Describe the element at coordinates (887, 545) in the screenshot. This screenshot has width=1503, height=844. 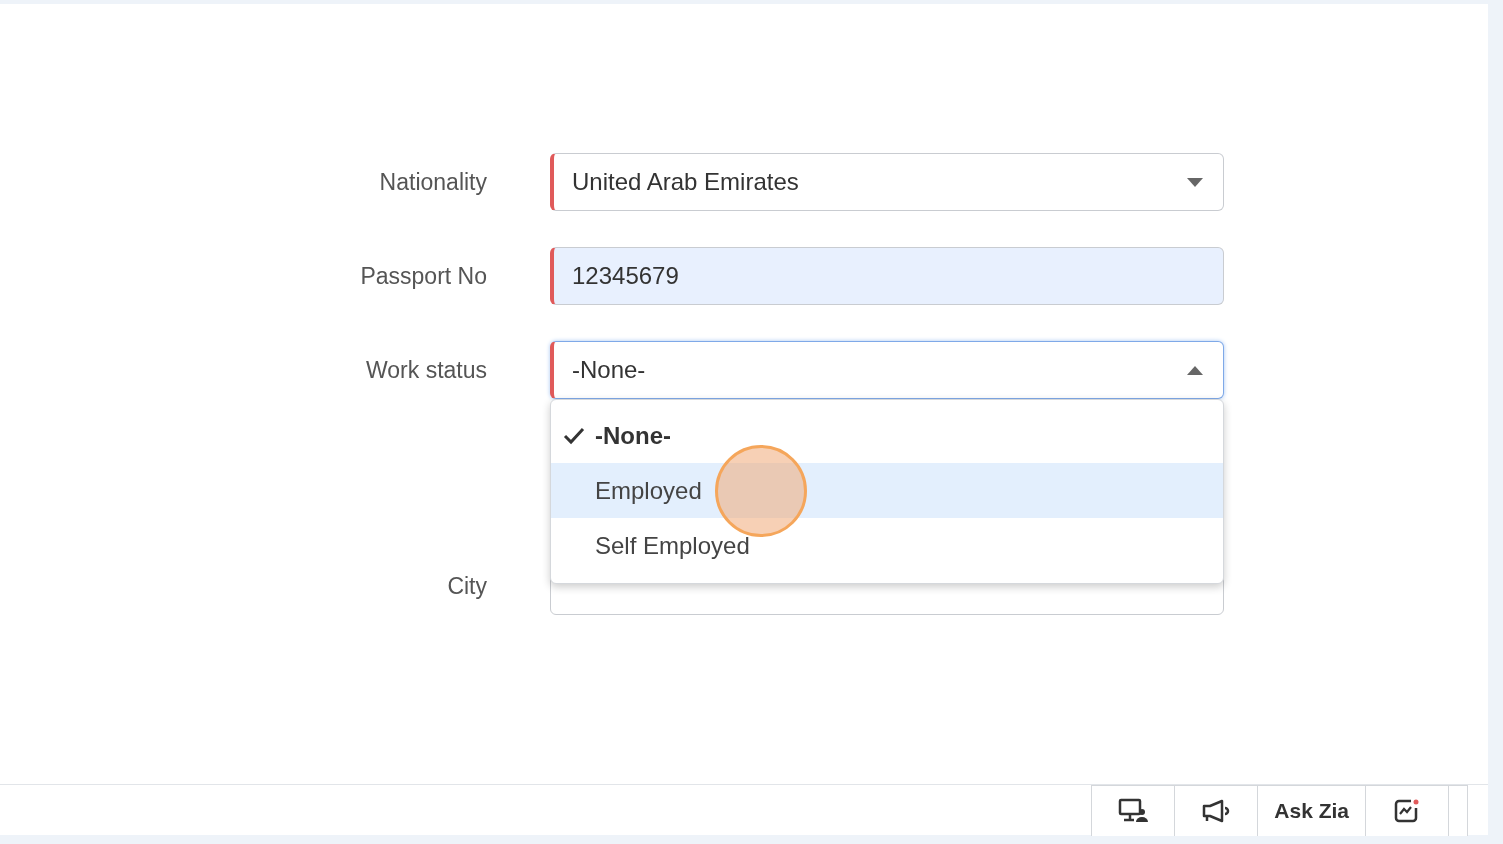
I see `dropdown-option: Self Employed` at that location.